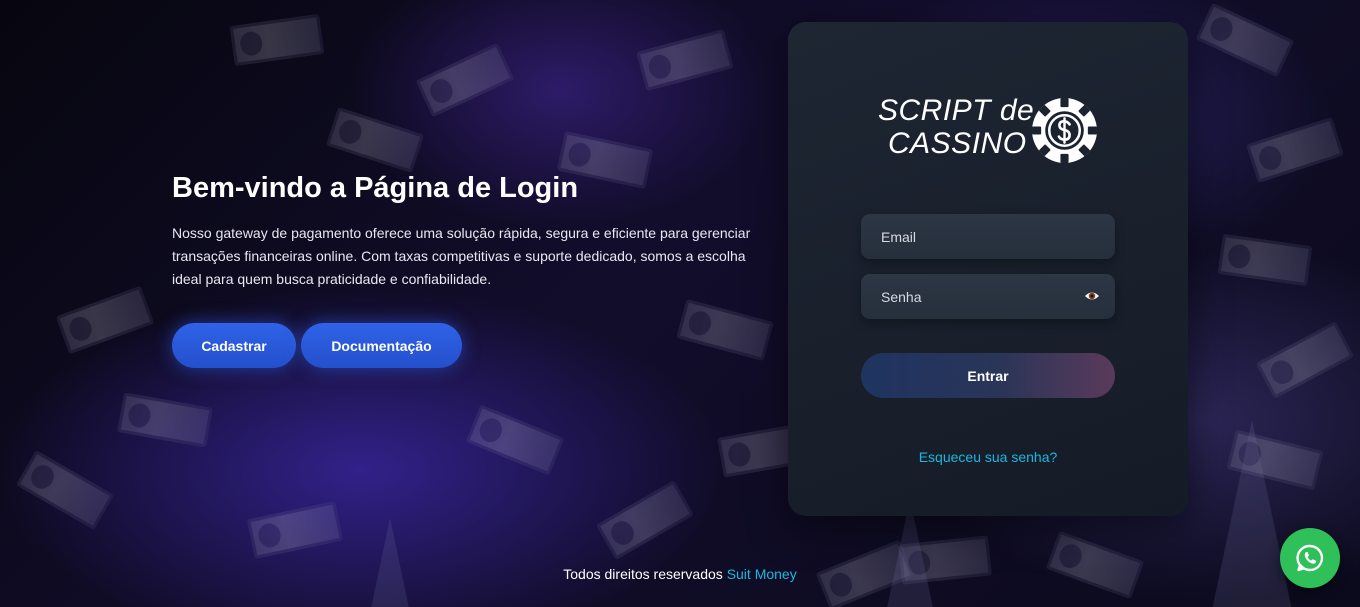  I want to click on whatsapp-button, so click(1310, 558).